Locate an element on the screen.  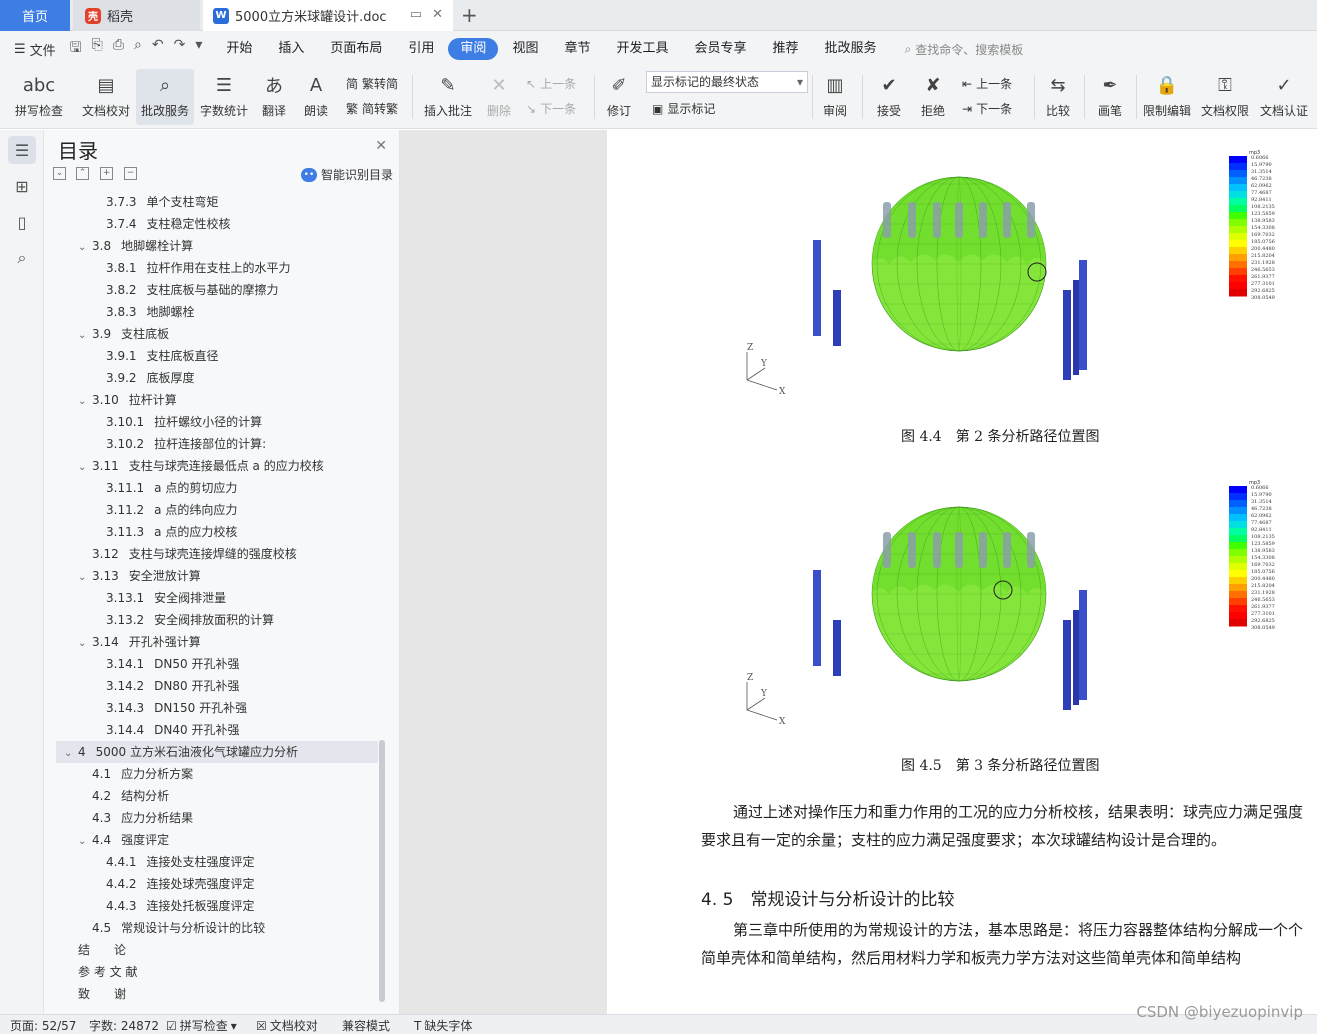
toc-item: ⌄ 3.13 安全泄放计算 is located at coordinates (217, 576).